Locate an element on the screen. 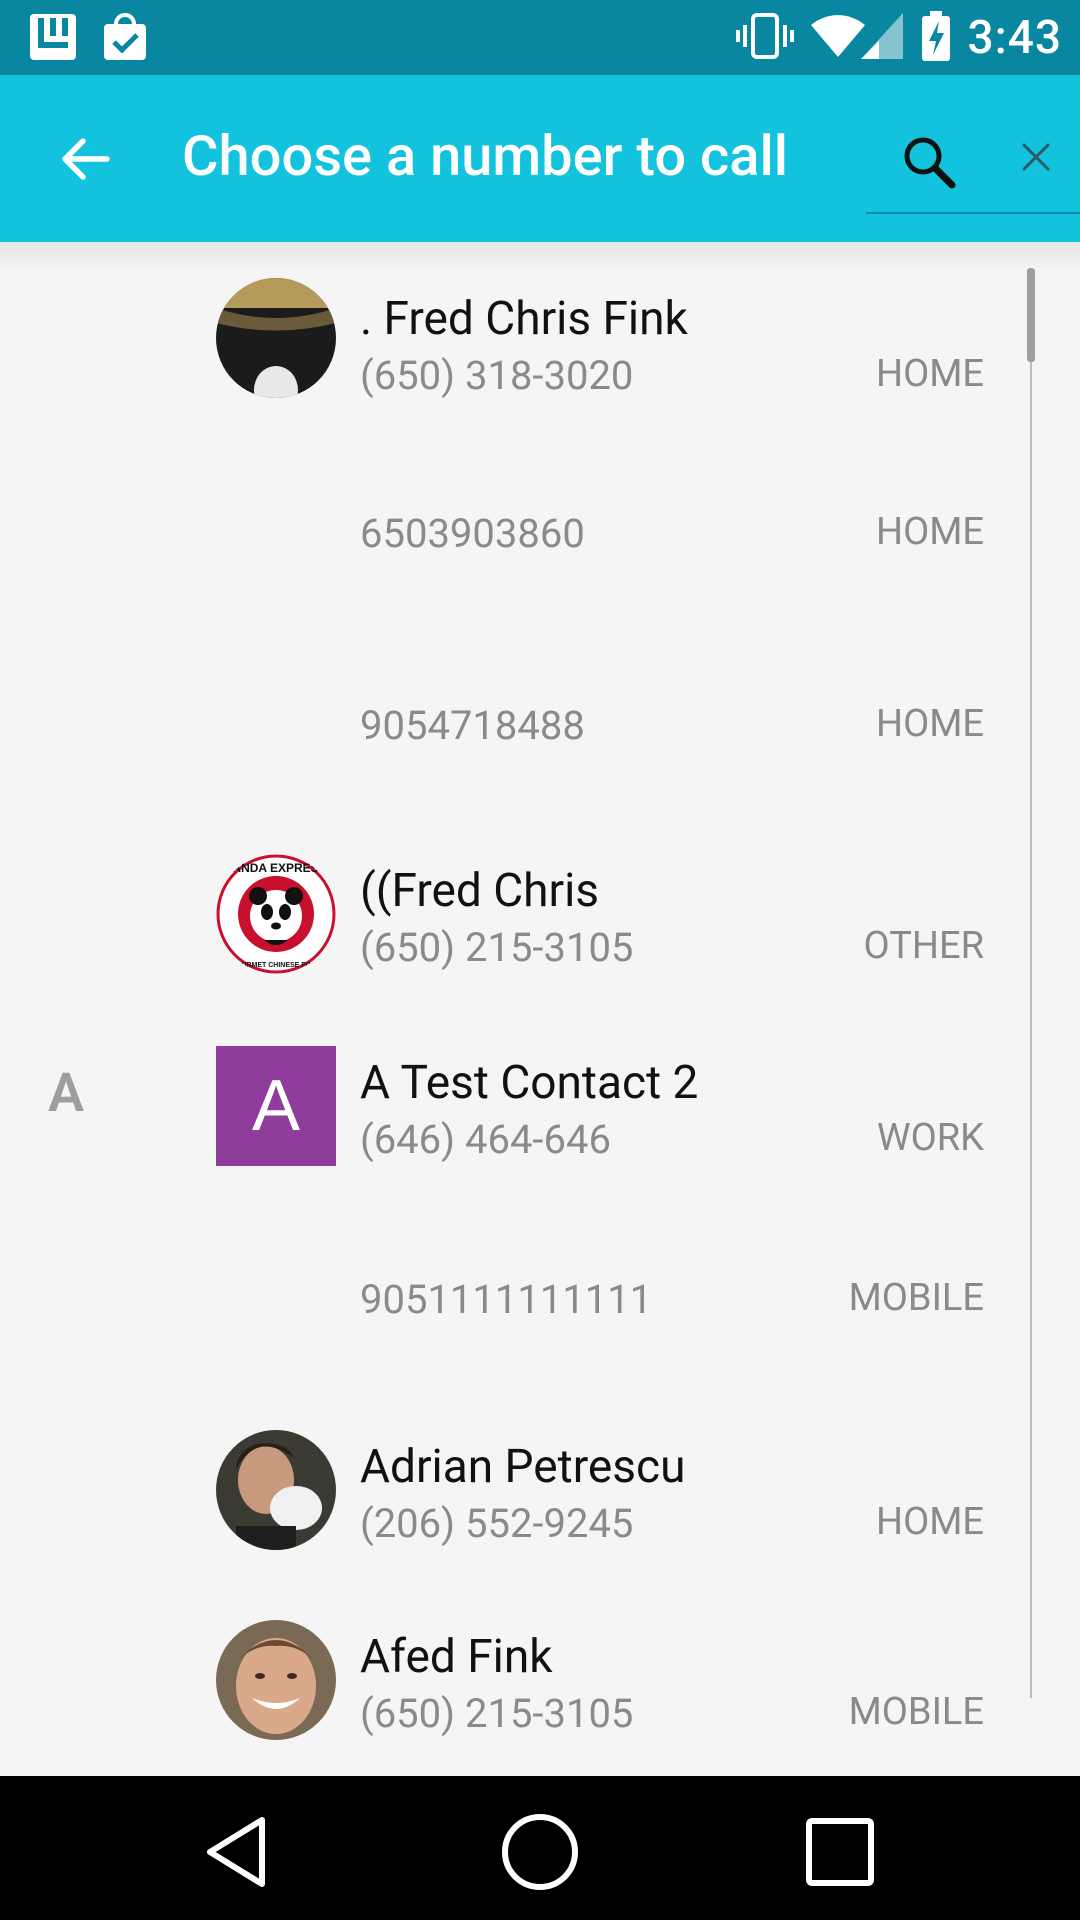  close-icon is located at coordinates (1036, 157).